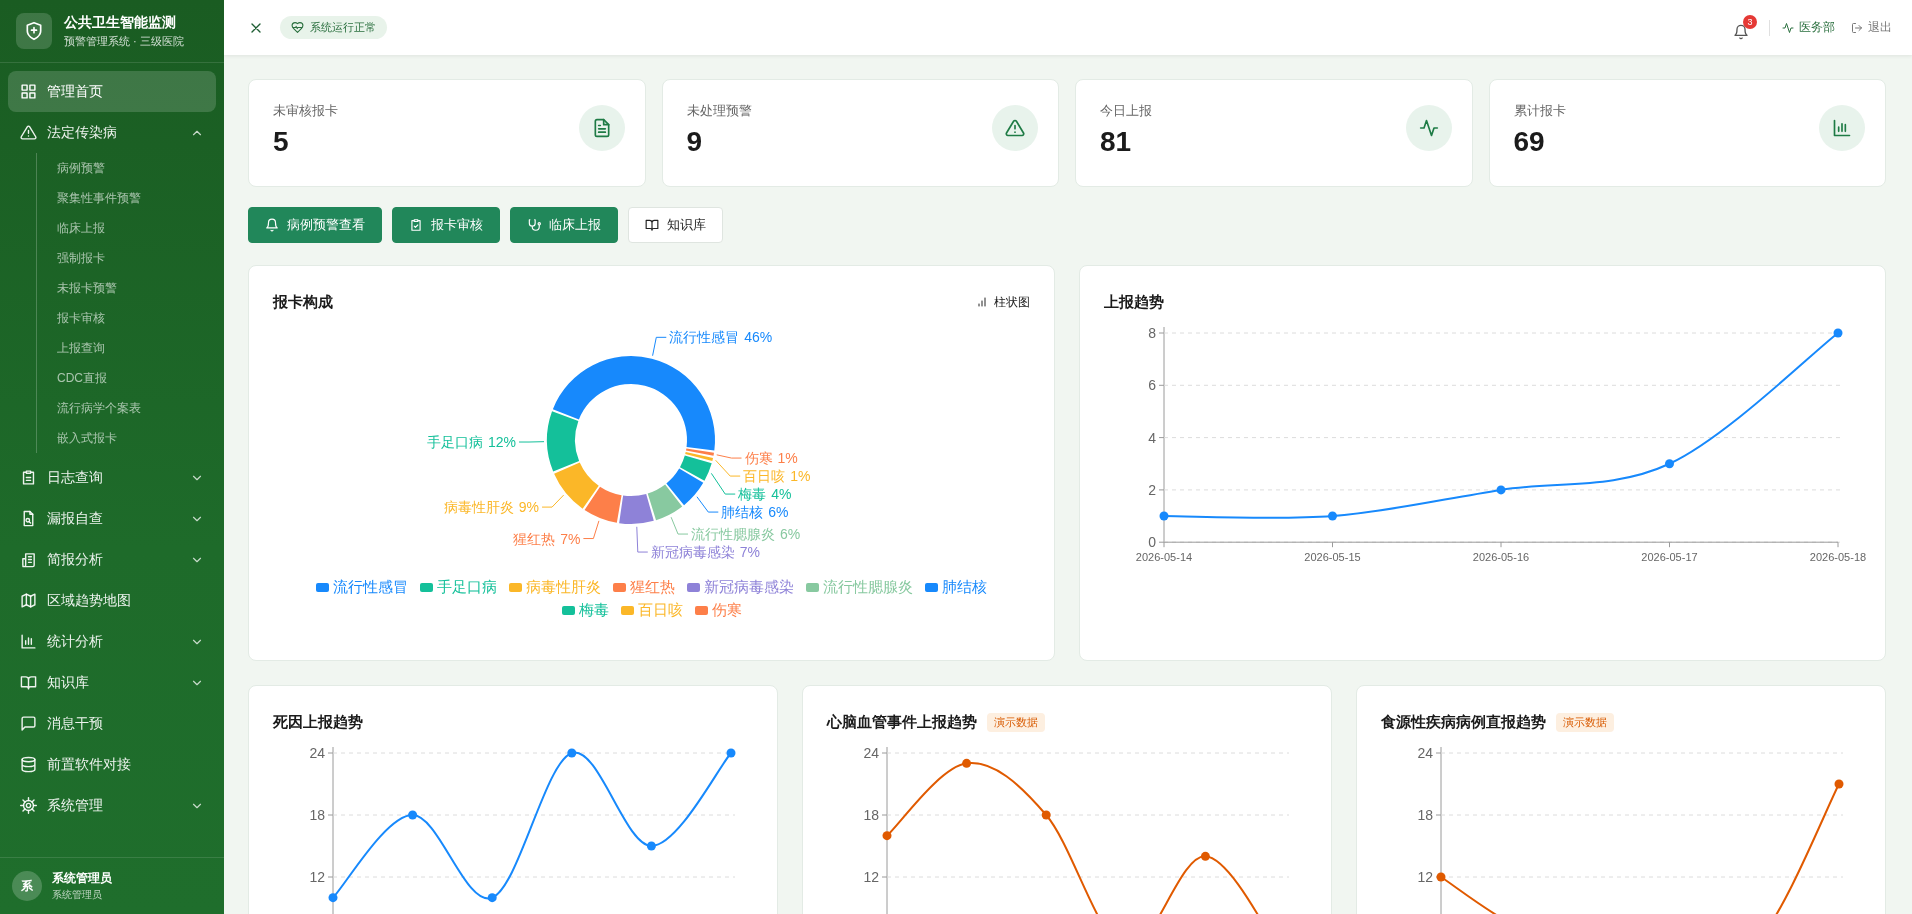 The image size is (1912, 914). Describe the element at coordinates (128, 258) in the screenshot. I see `nav-subitem: 强制报卡` at that location.